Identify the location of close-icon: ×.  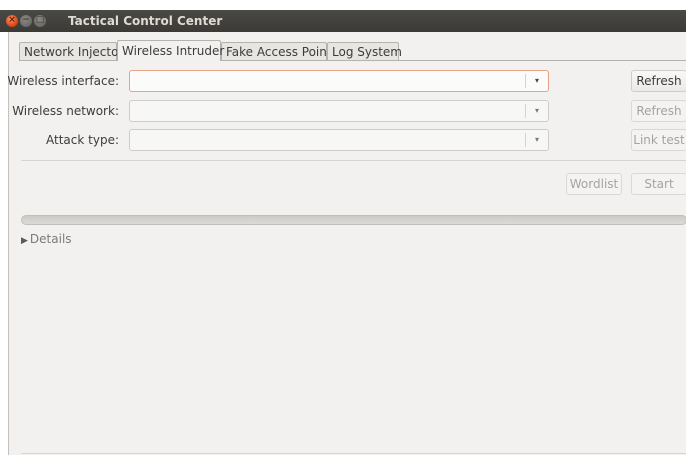
(12, 20).